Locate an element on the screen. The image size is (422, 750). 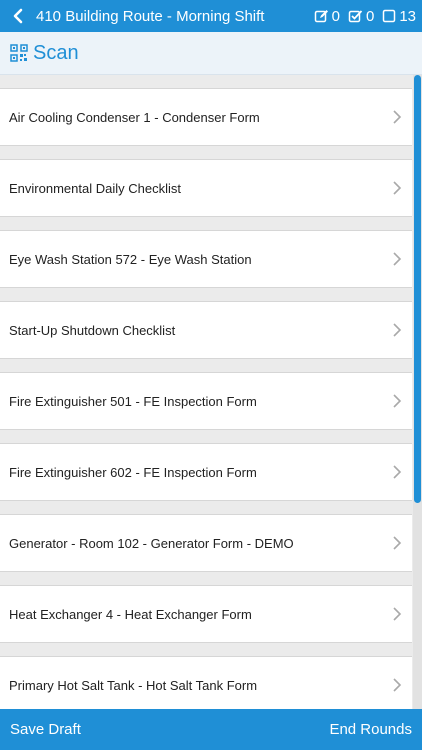
chevron-left-icon is located at coordinates (18, 16).